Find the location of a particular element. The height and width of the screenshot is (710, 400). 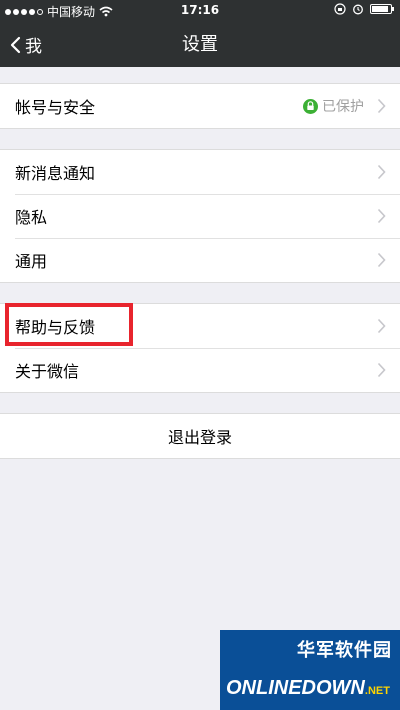

status-right is located at coordinates (364, 9).